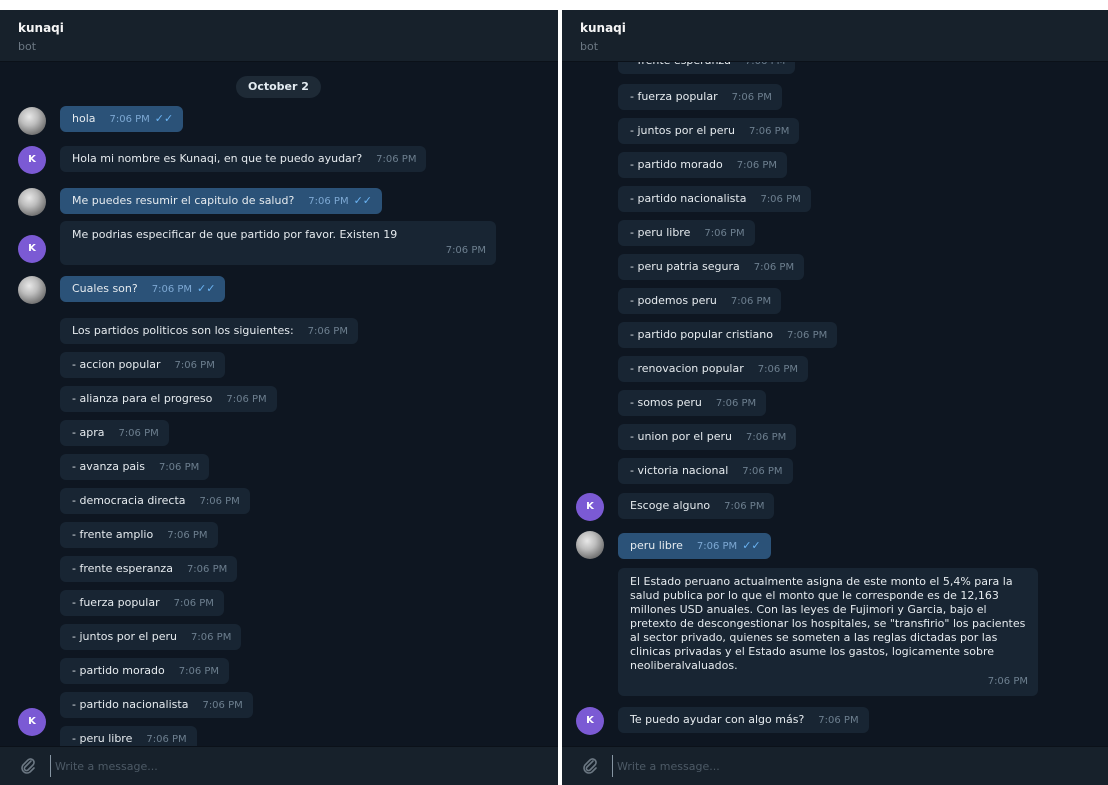  I want to click on message-incoming: - podemos peru 7:06 PM, so click(700, 301).